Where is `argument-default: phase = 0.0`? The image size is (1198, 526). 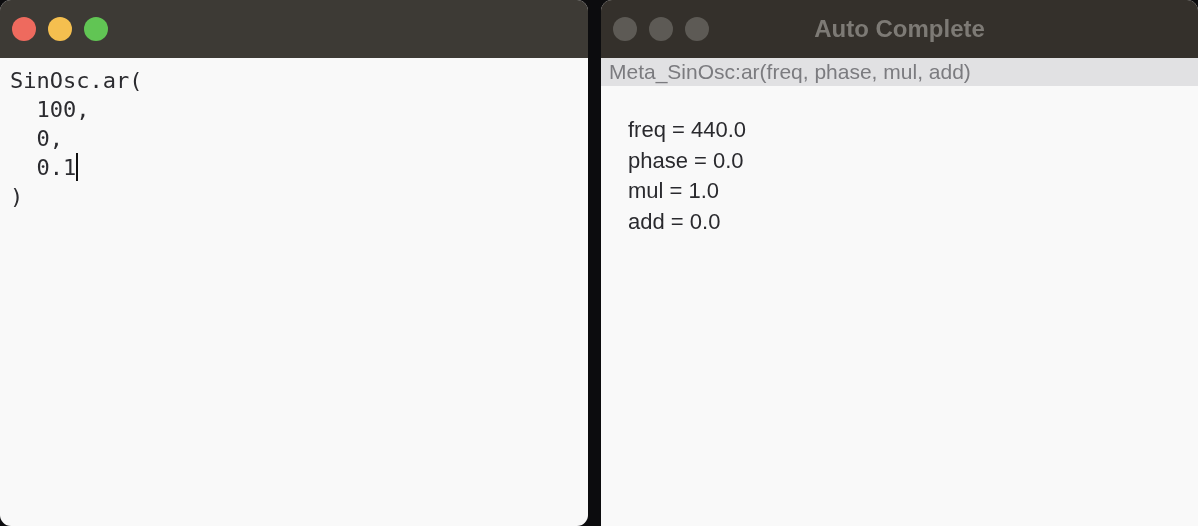 argument-default: phase = 0.0 is located at coordinates (686, 160).